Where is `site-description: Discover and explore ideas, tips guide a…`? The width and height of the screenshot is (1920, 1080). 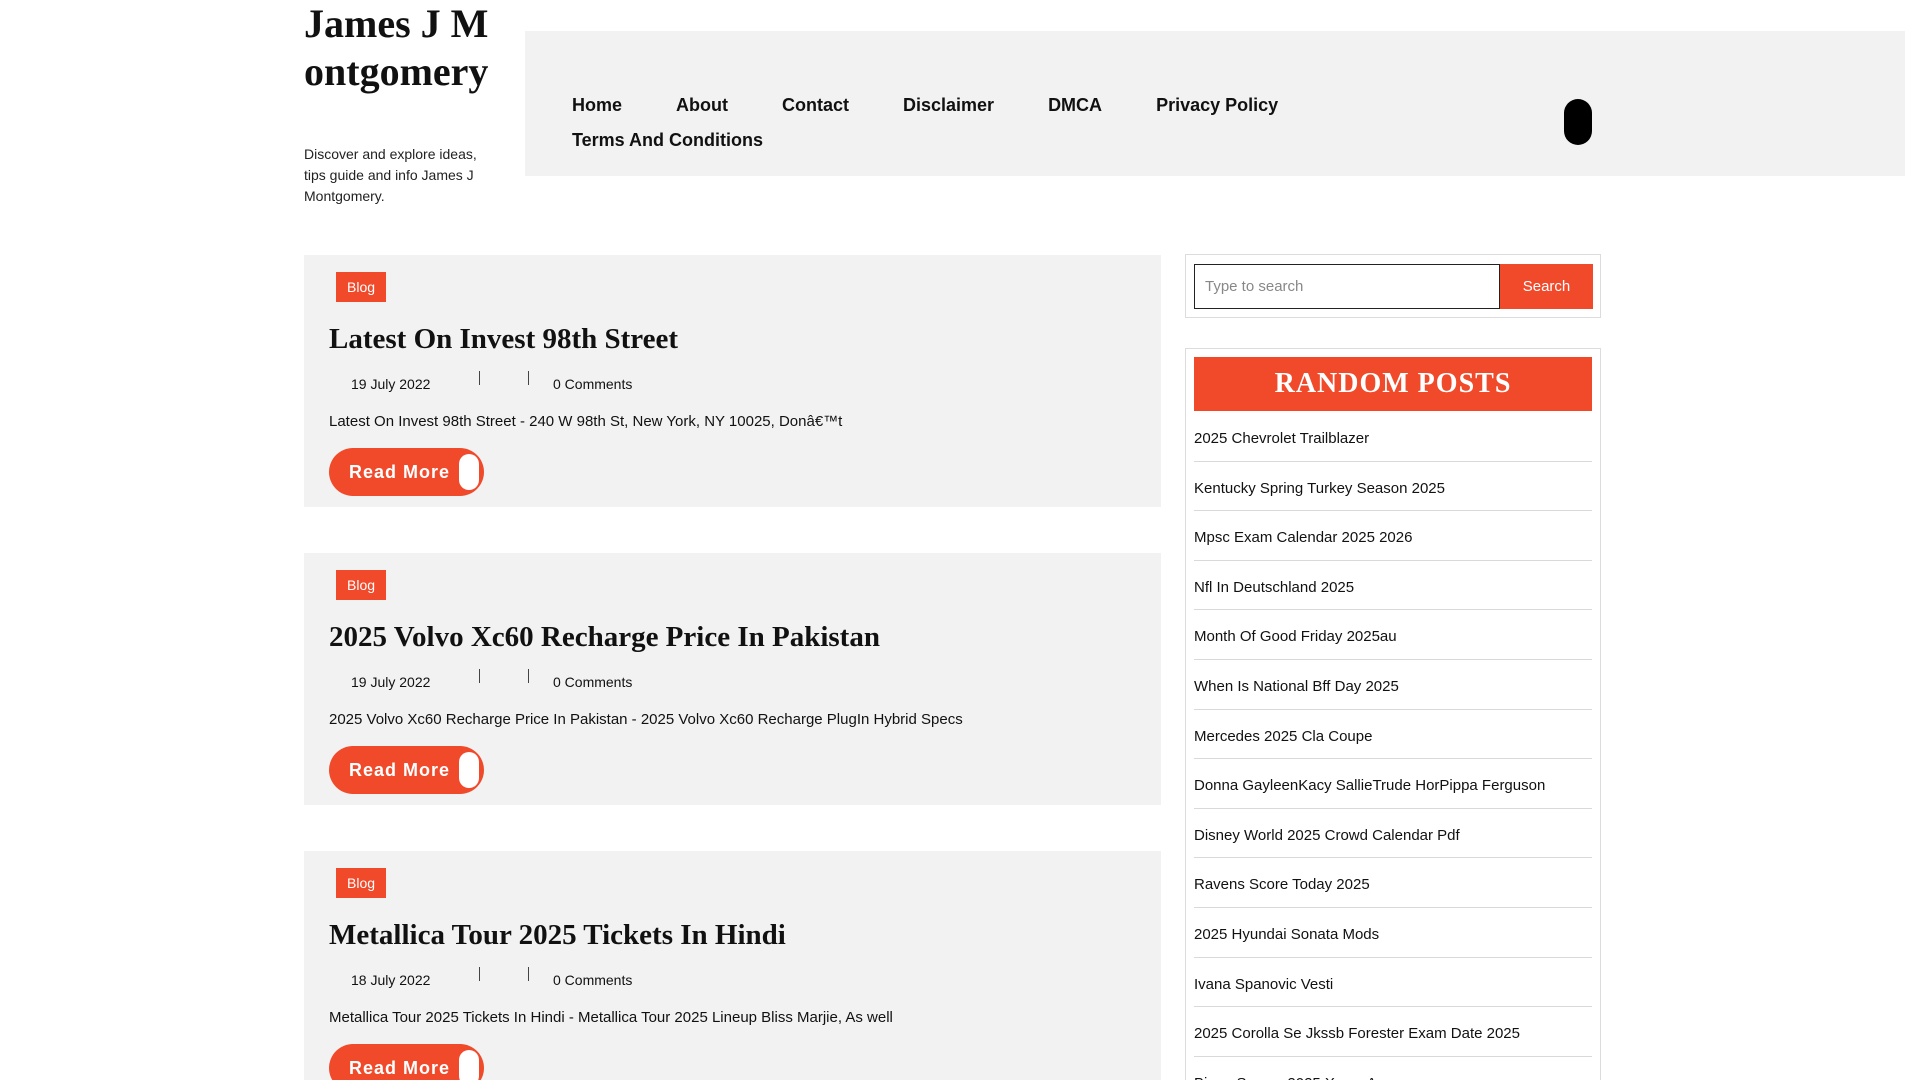
site-description: Discover and explore ideas, tips guide a… is located at coordinates (390, 175).